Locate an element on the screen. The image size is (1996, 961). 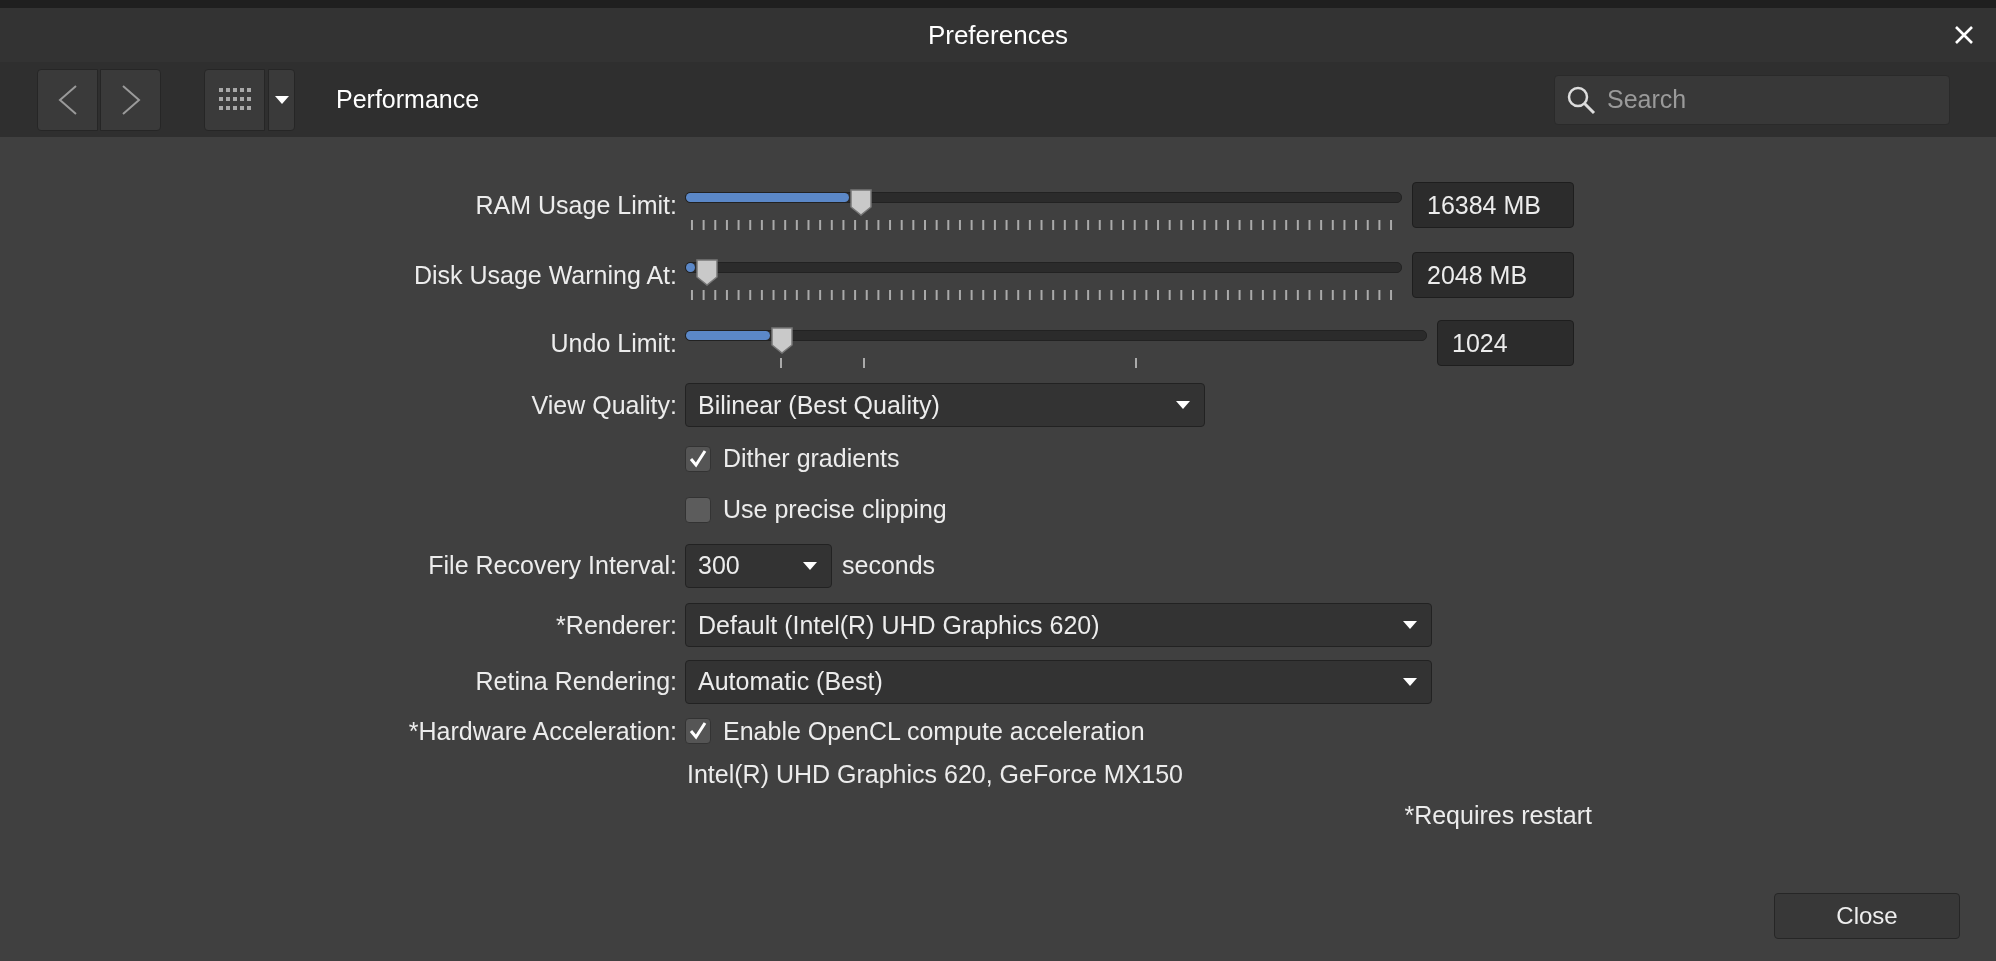
value-field: 1024 is located at coordinates (1505, 343).